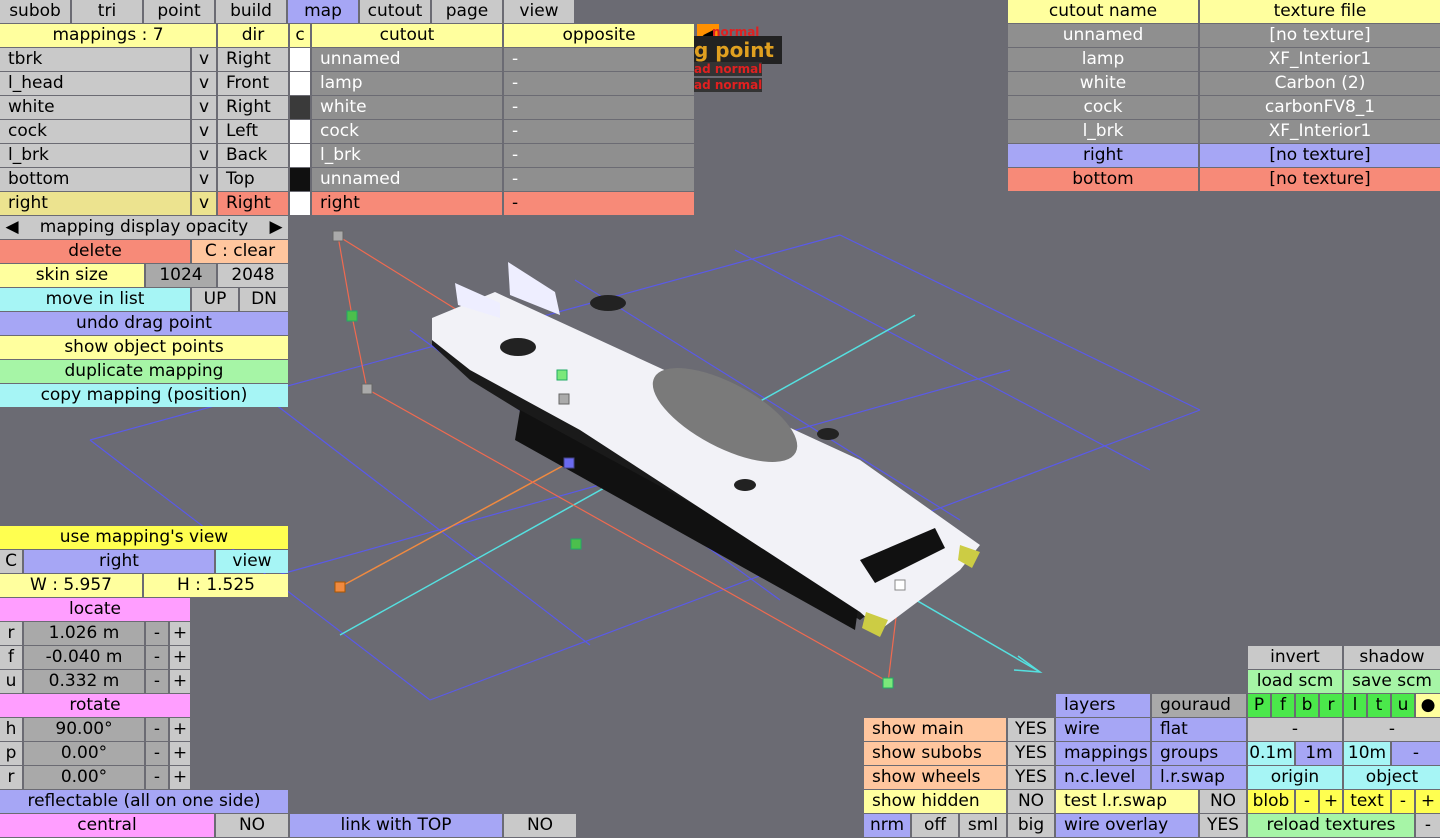  What do you see at coordinates (1103, 705) in the screenshot?
I see `layers-button: layers` at bounding box center [1103, 705].